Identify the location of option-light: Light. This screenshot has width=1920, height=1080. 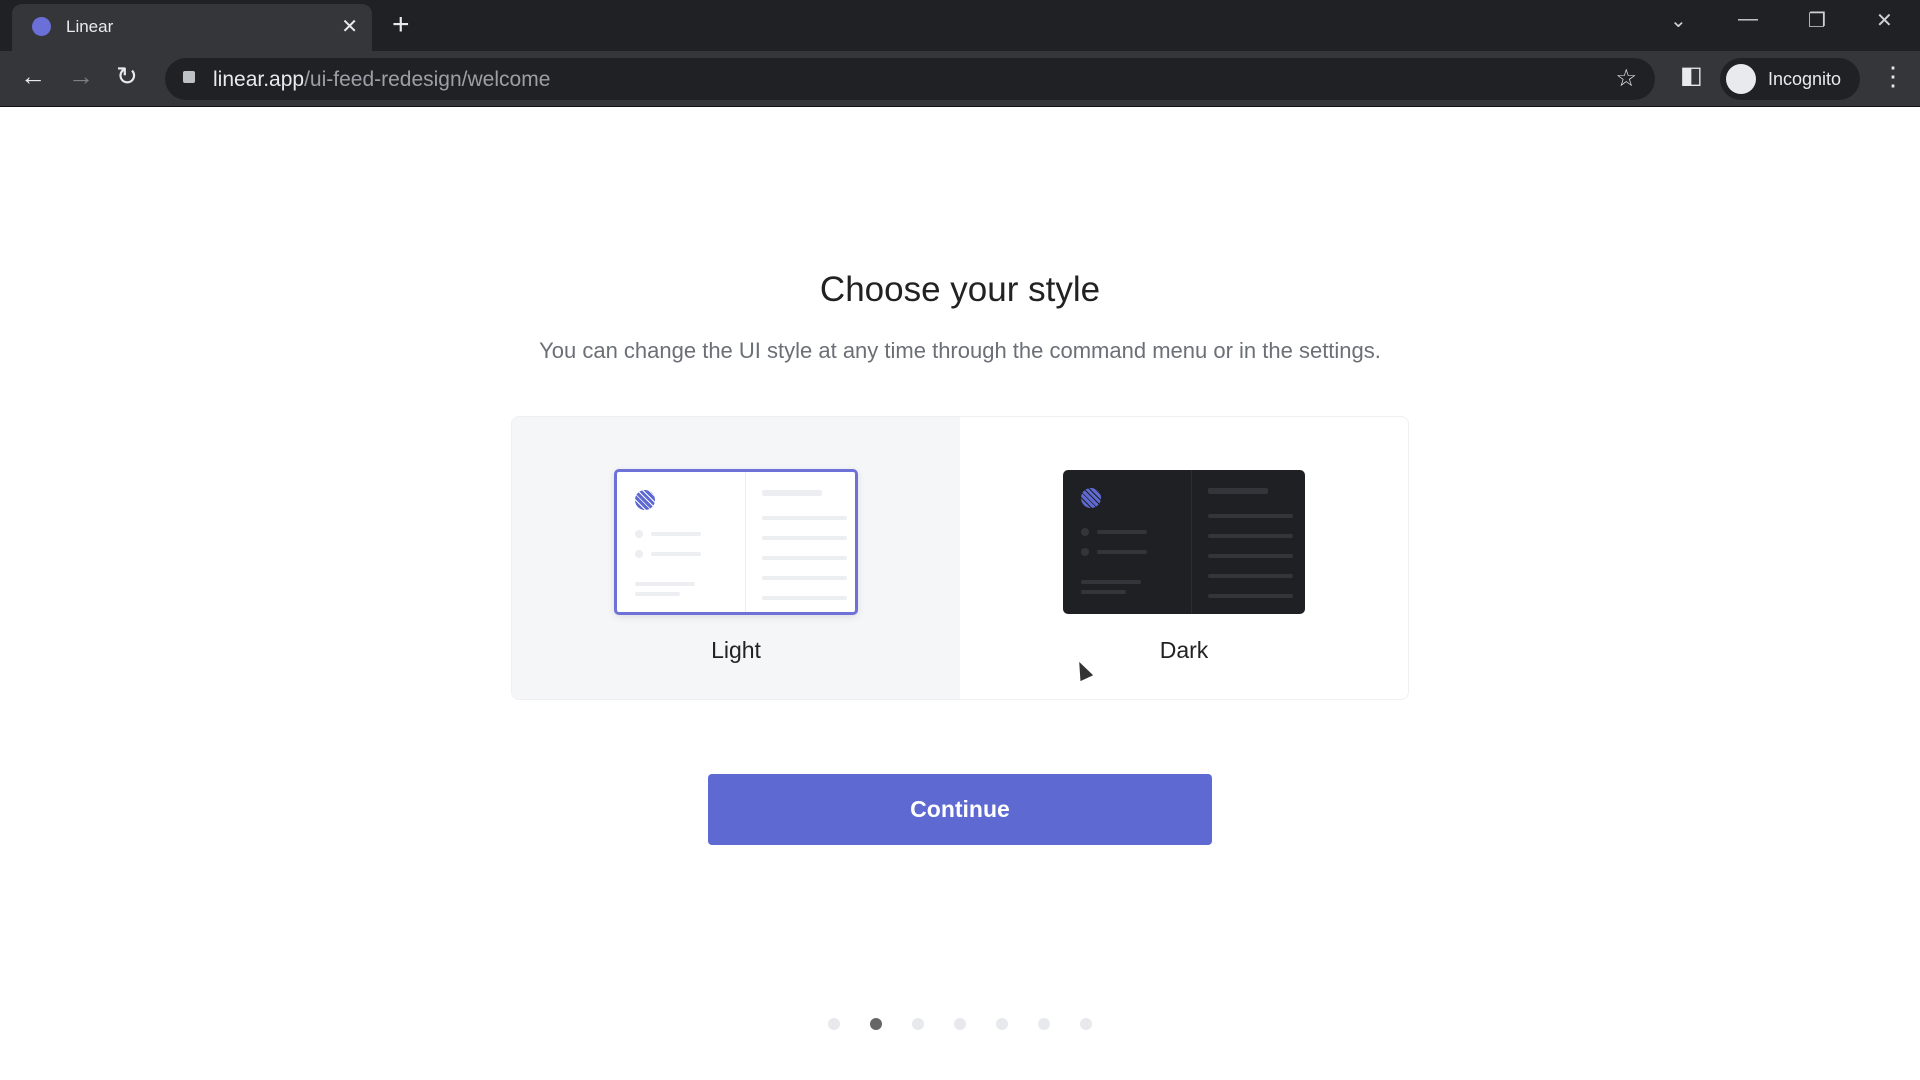
(736, 558).